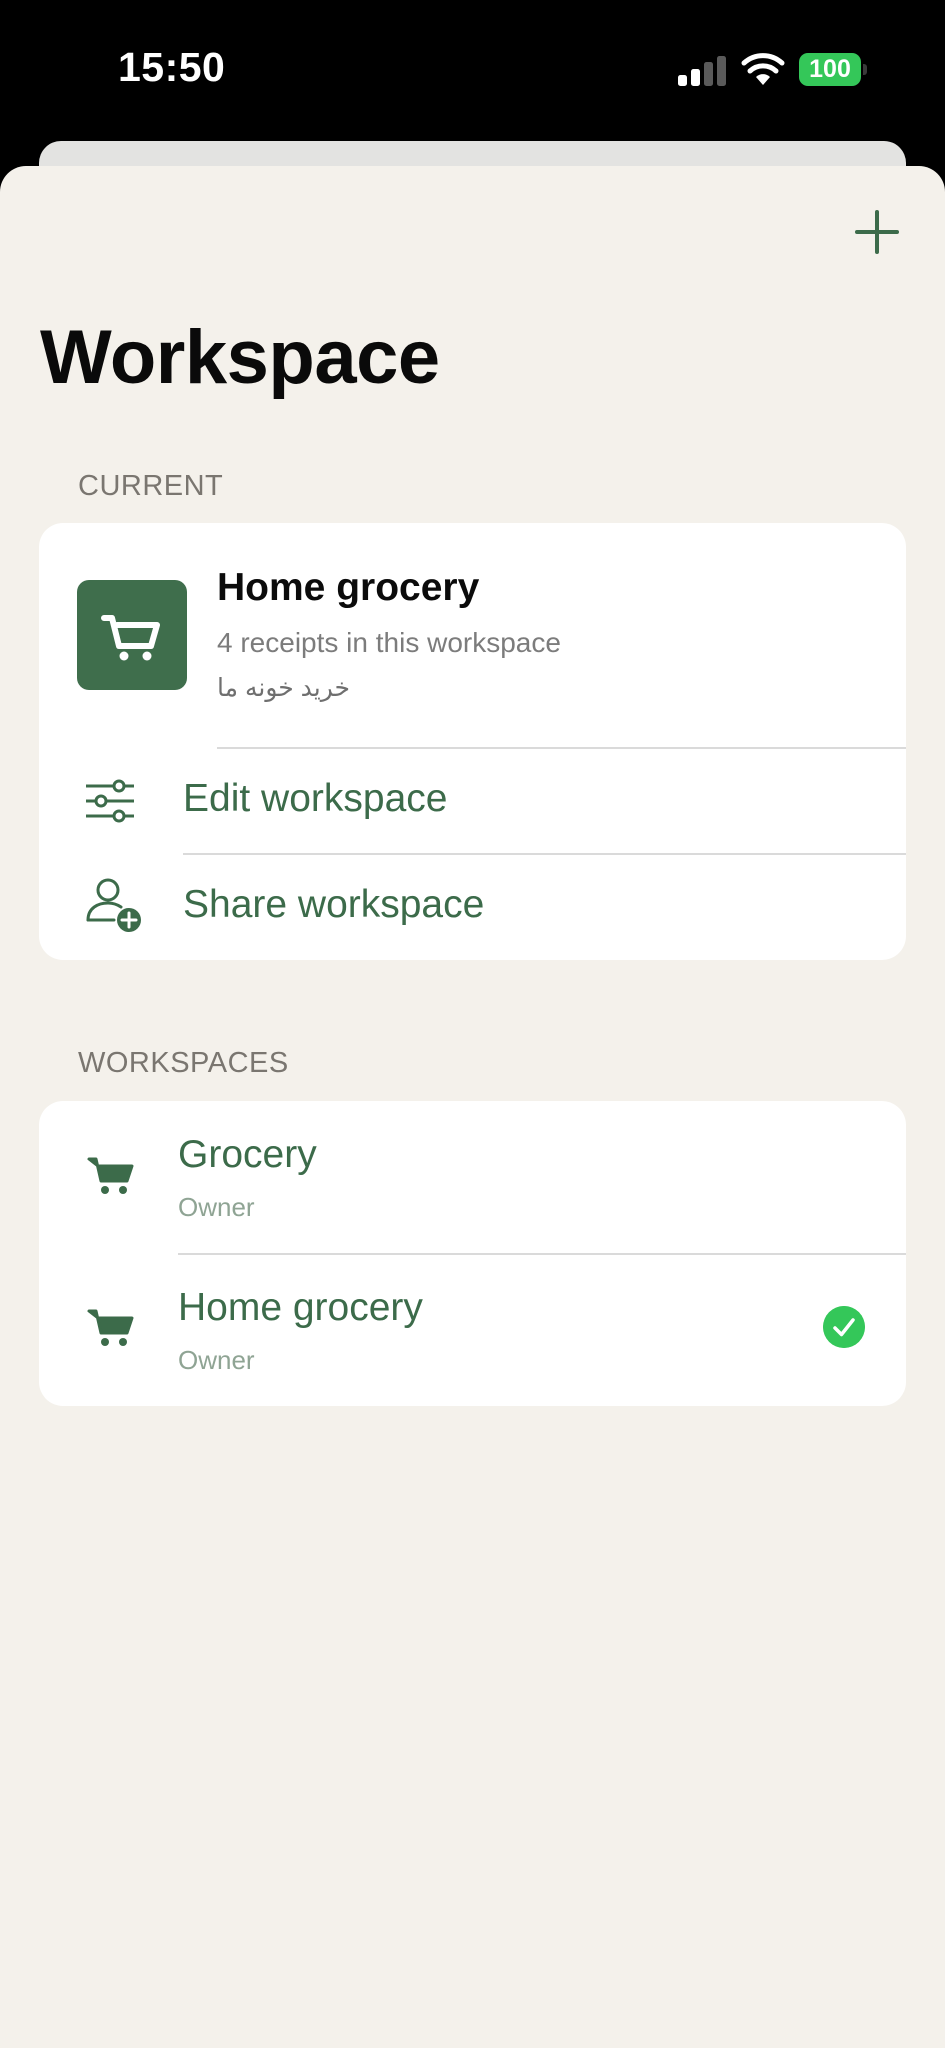 This screenshot has width=945, height=2048. I want to click on status-time: 15:50, so click(172, 67).